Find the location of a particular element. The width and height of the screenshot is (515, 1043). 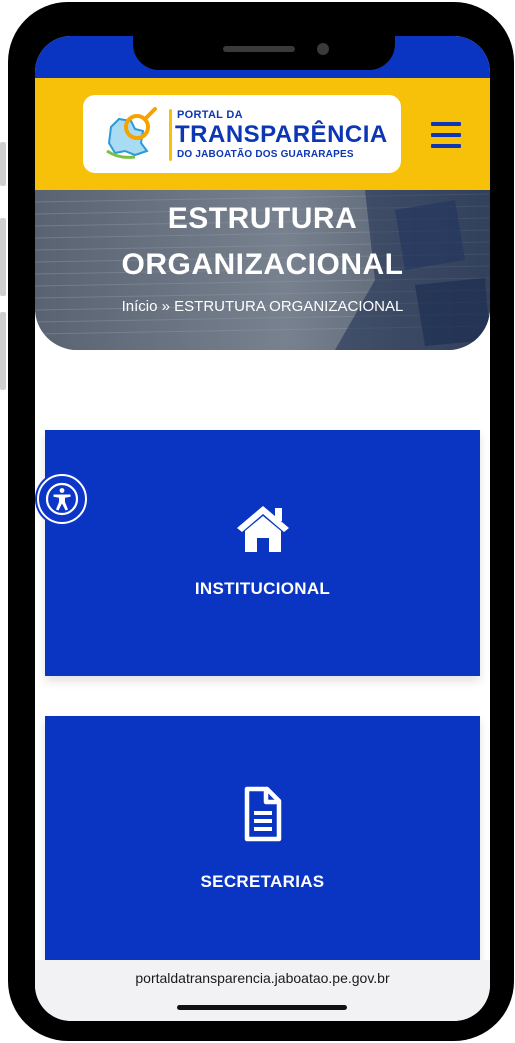

volume-down-button is located at coordinates (3, 351).